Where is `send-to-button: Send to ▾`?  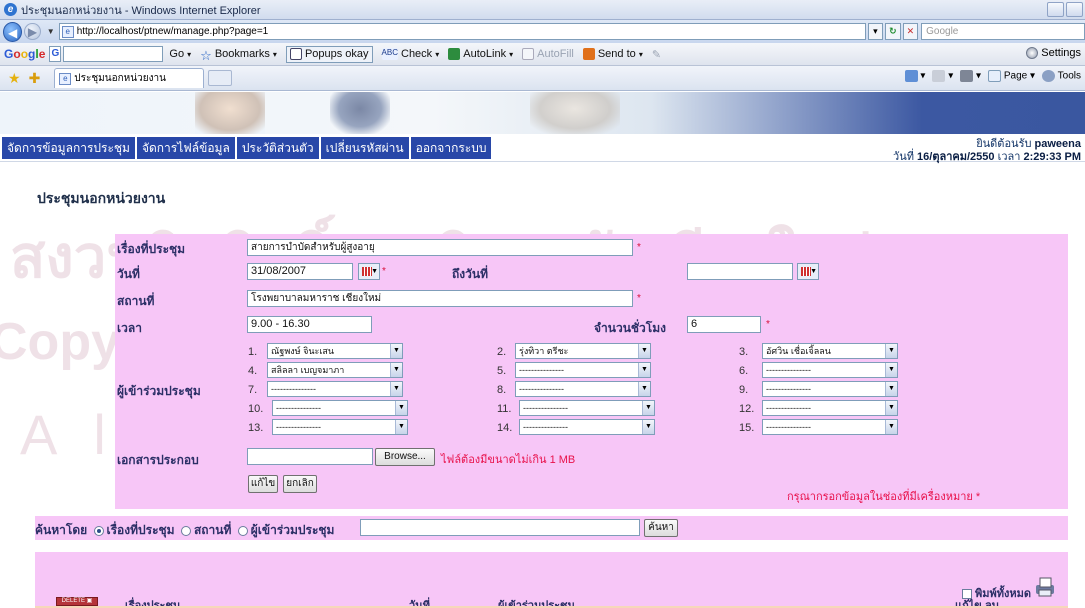
send-to-button: Send to ▾ is located at coordinates (612, 54).